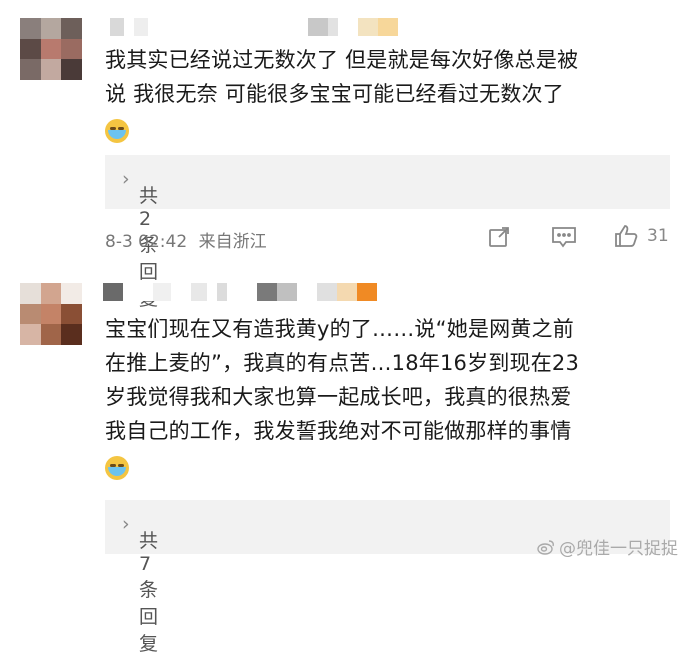 The height and width of the screenshot is (656, 690). Describe the element at coordinates (641, 236) in the screenshot. I see `like-button: 31` at that location.